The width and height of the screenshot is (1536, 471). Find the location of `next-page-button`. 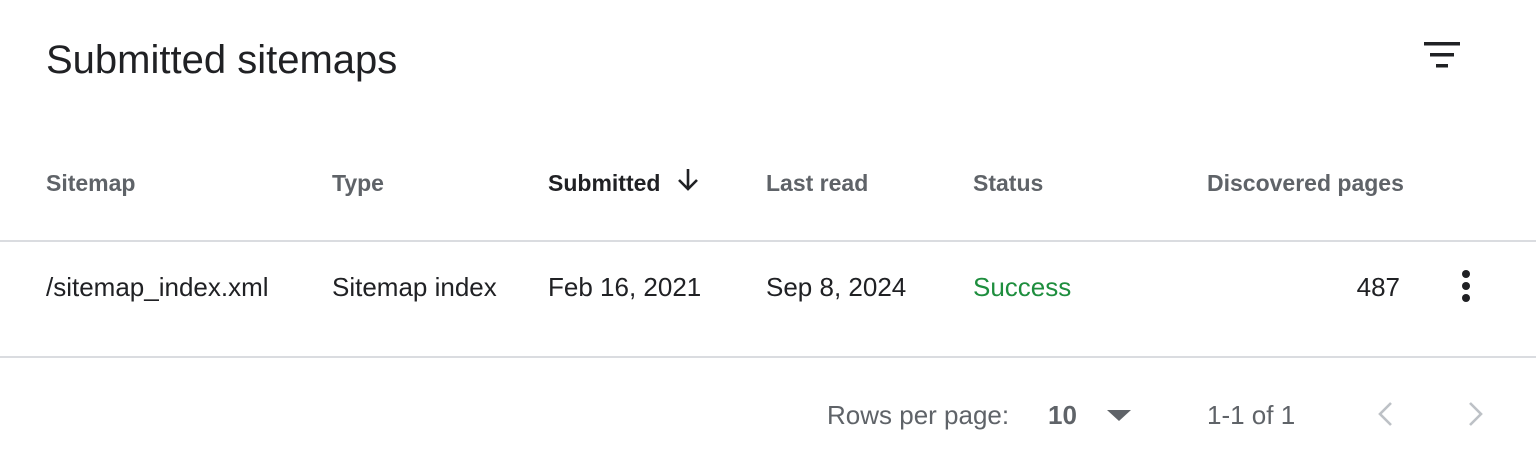

next-page-button is located at coordinates (1475, 414).